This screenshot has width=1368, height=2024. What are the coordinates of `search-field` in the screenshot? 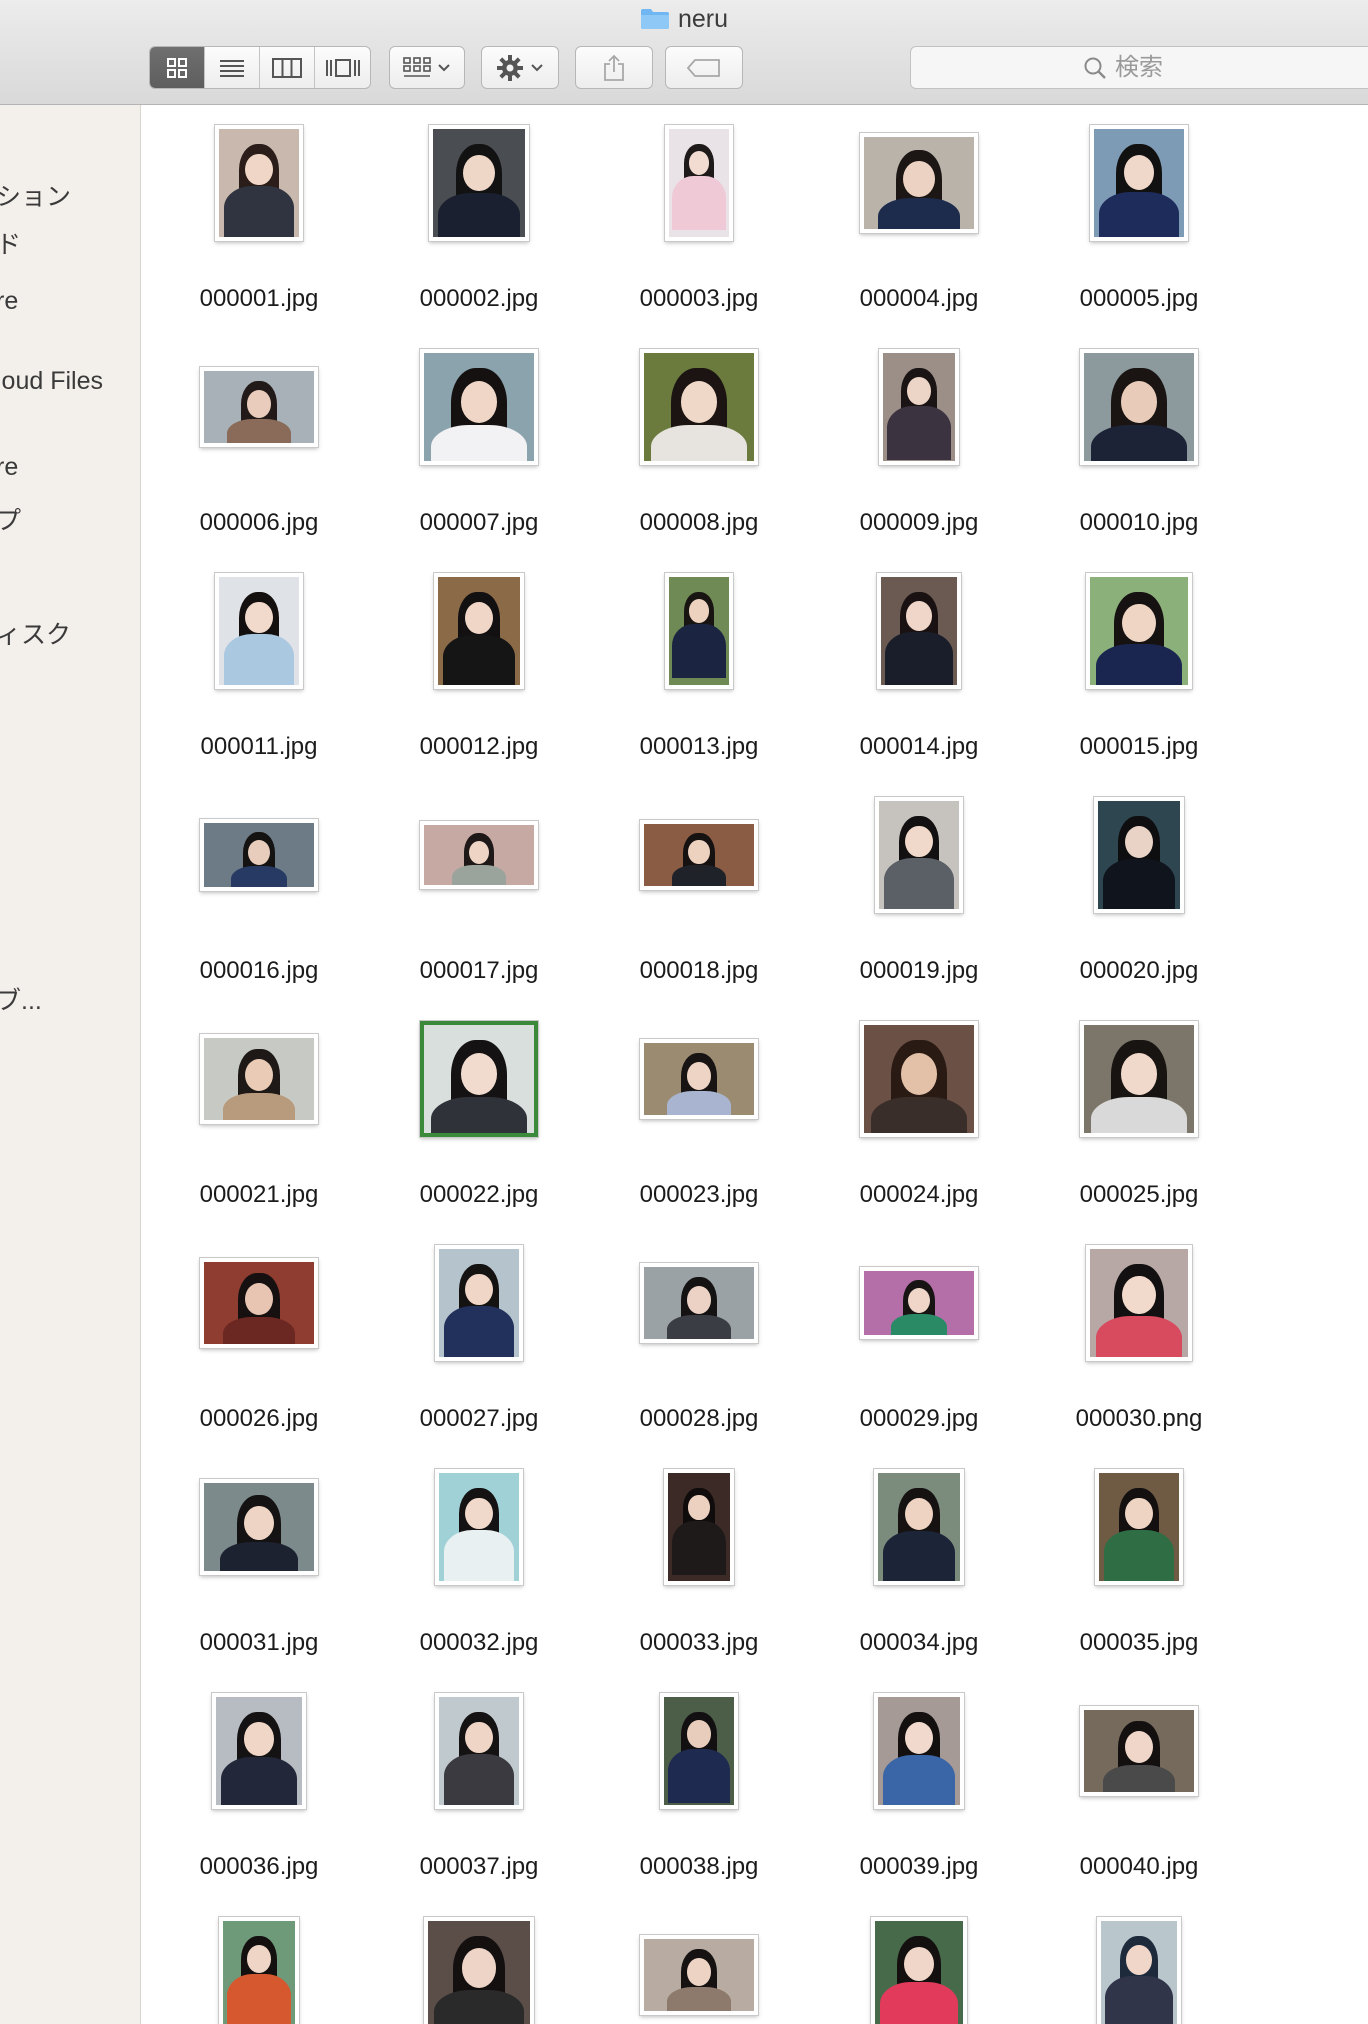 It's located at (1139, 67).